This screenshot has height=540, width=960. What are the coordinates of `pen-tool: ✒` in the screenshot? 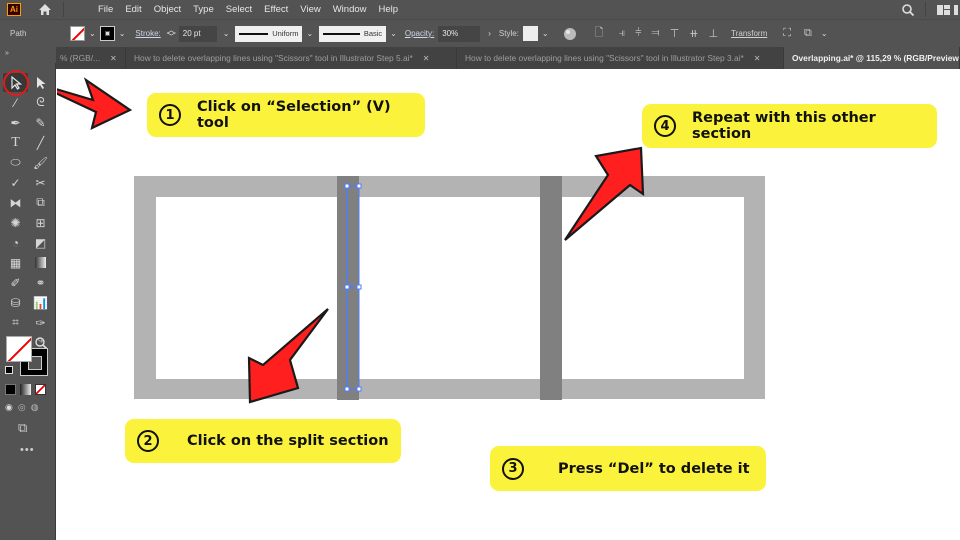 It's located at (15, 122).